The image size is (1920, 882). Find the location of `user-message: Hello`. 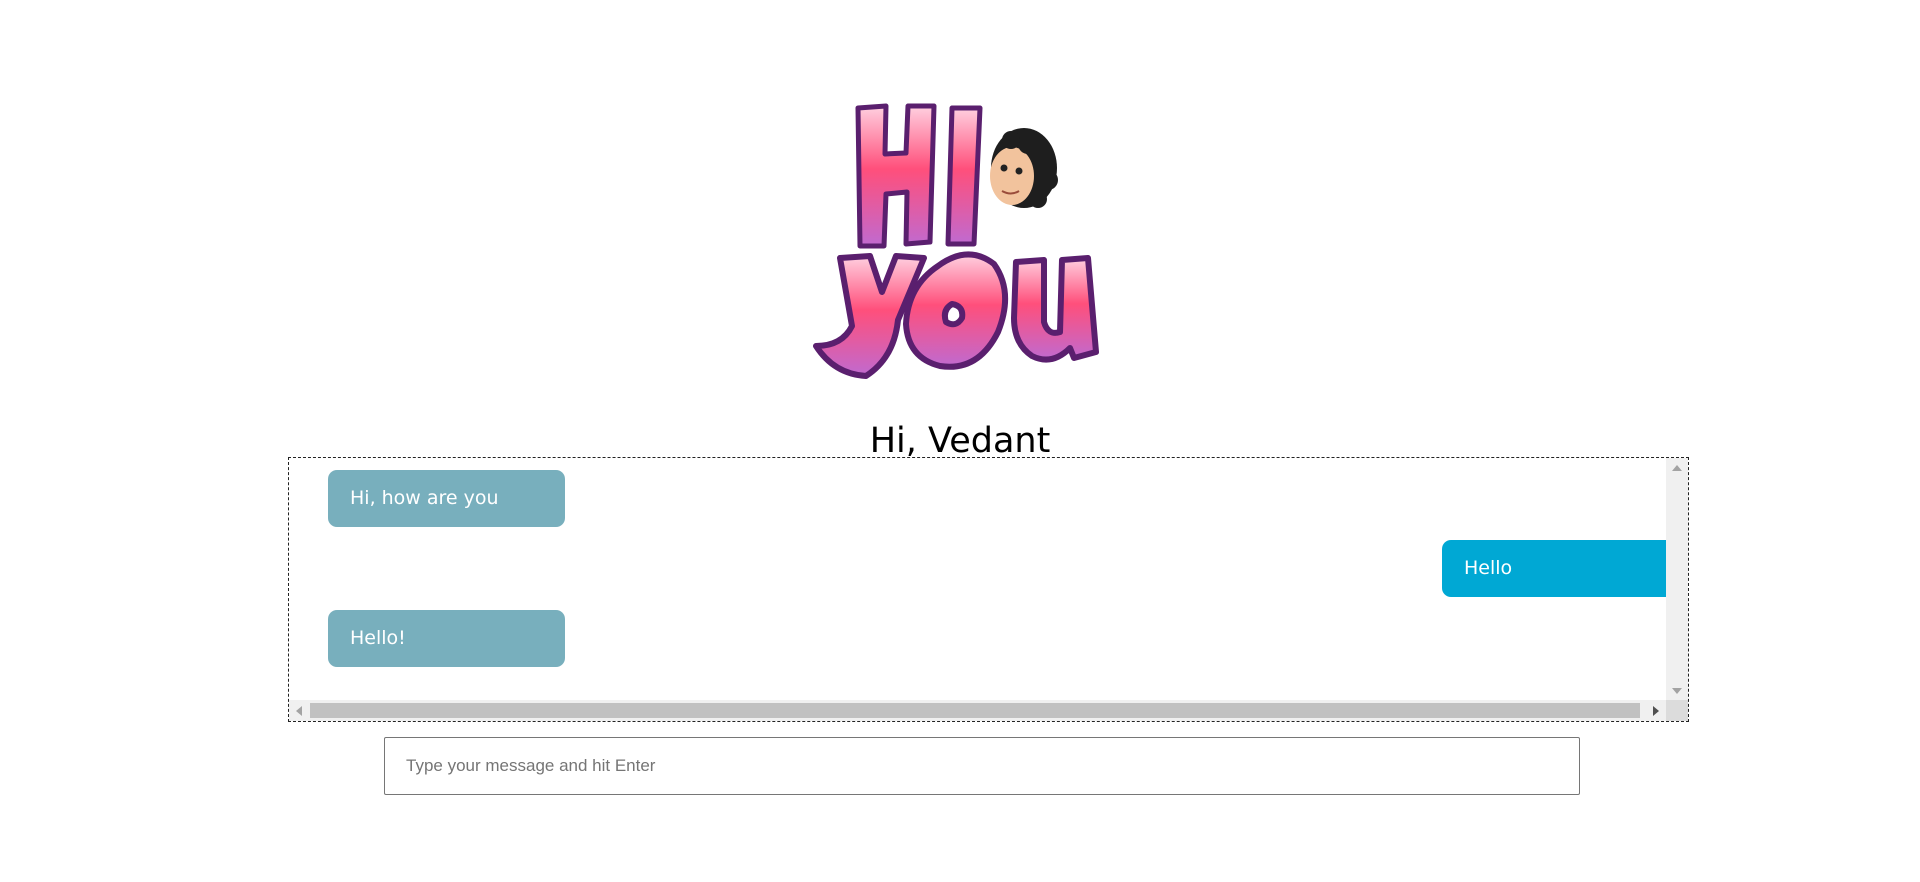

user-message: Hello is located at coordinates (1556, 568).